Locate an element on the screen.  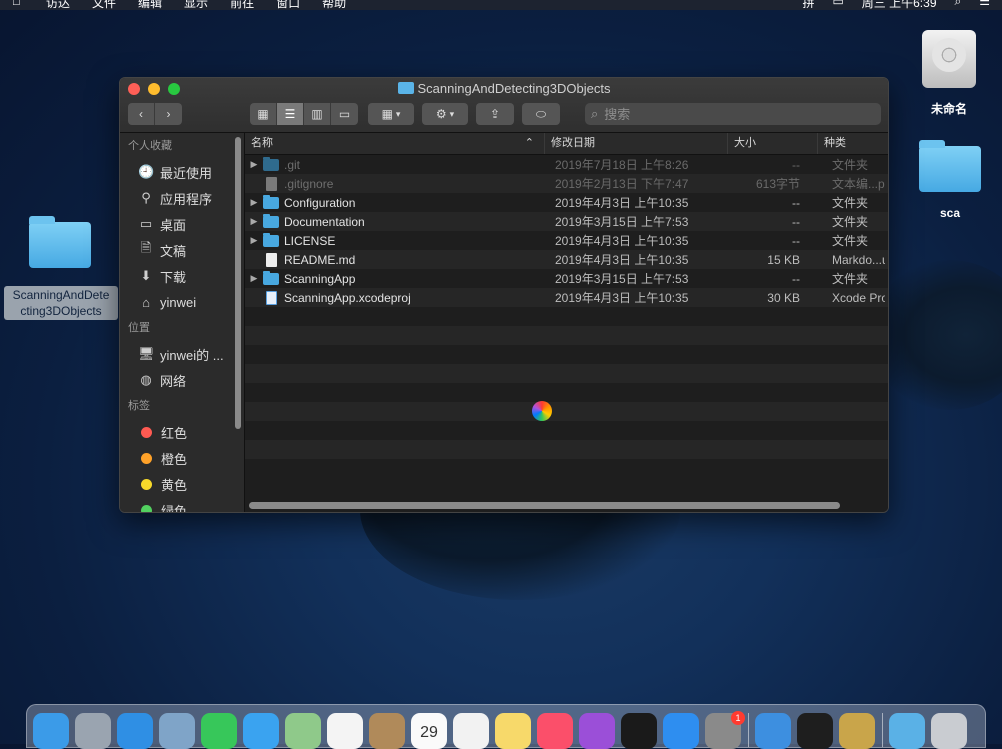
sidebar-item-tag-1: 橙色 is located at coordinates (182, 458).